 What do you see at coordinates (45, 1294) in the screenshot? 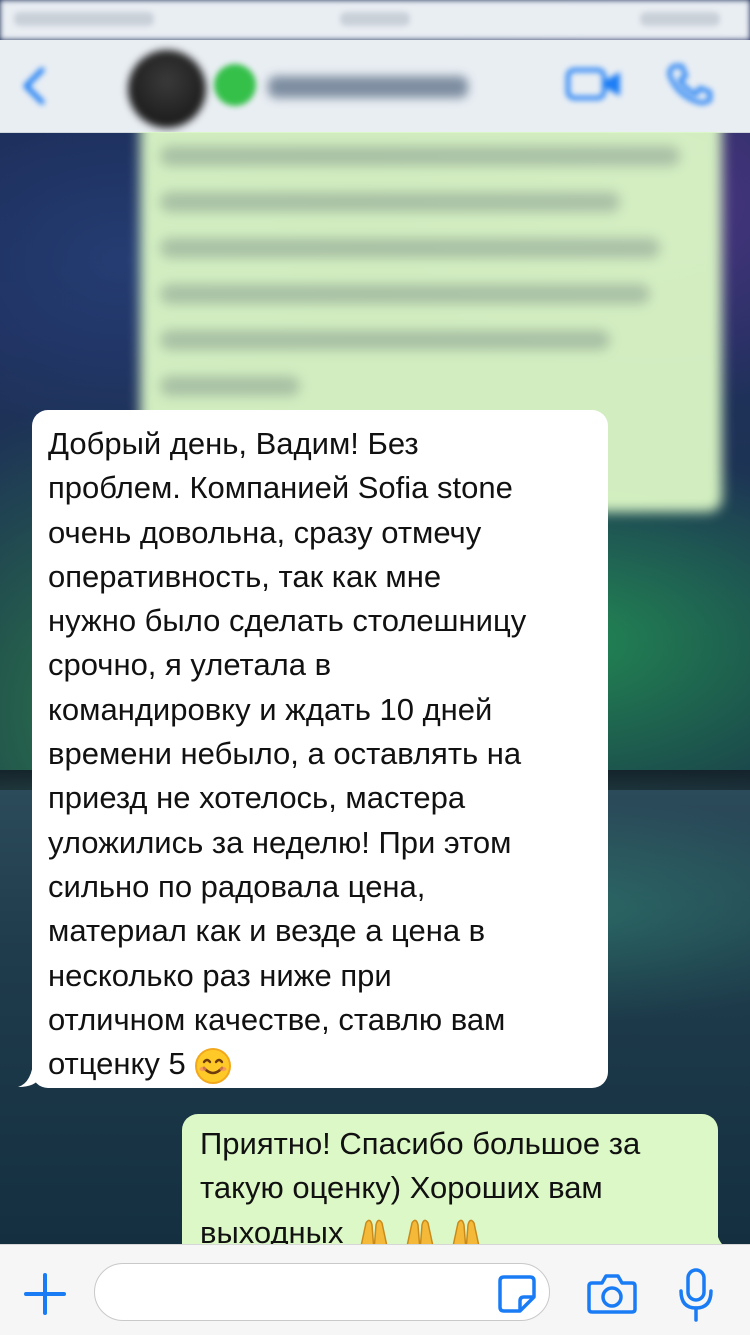
I see `plus-icon` at bounding box center [45, 1294].